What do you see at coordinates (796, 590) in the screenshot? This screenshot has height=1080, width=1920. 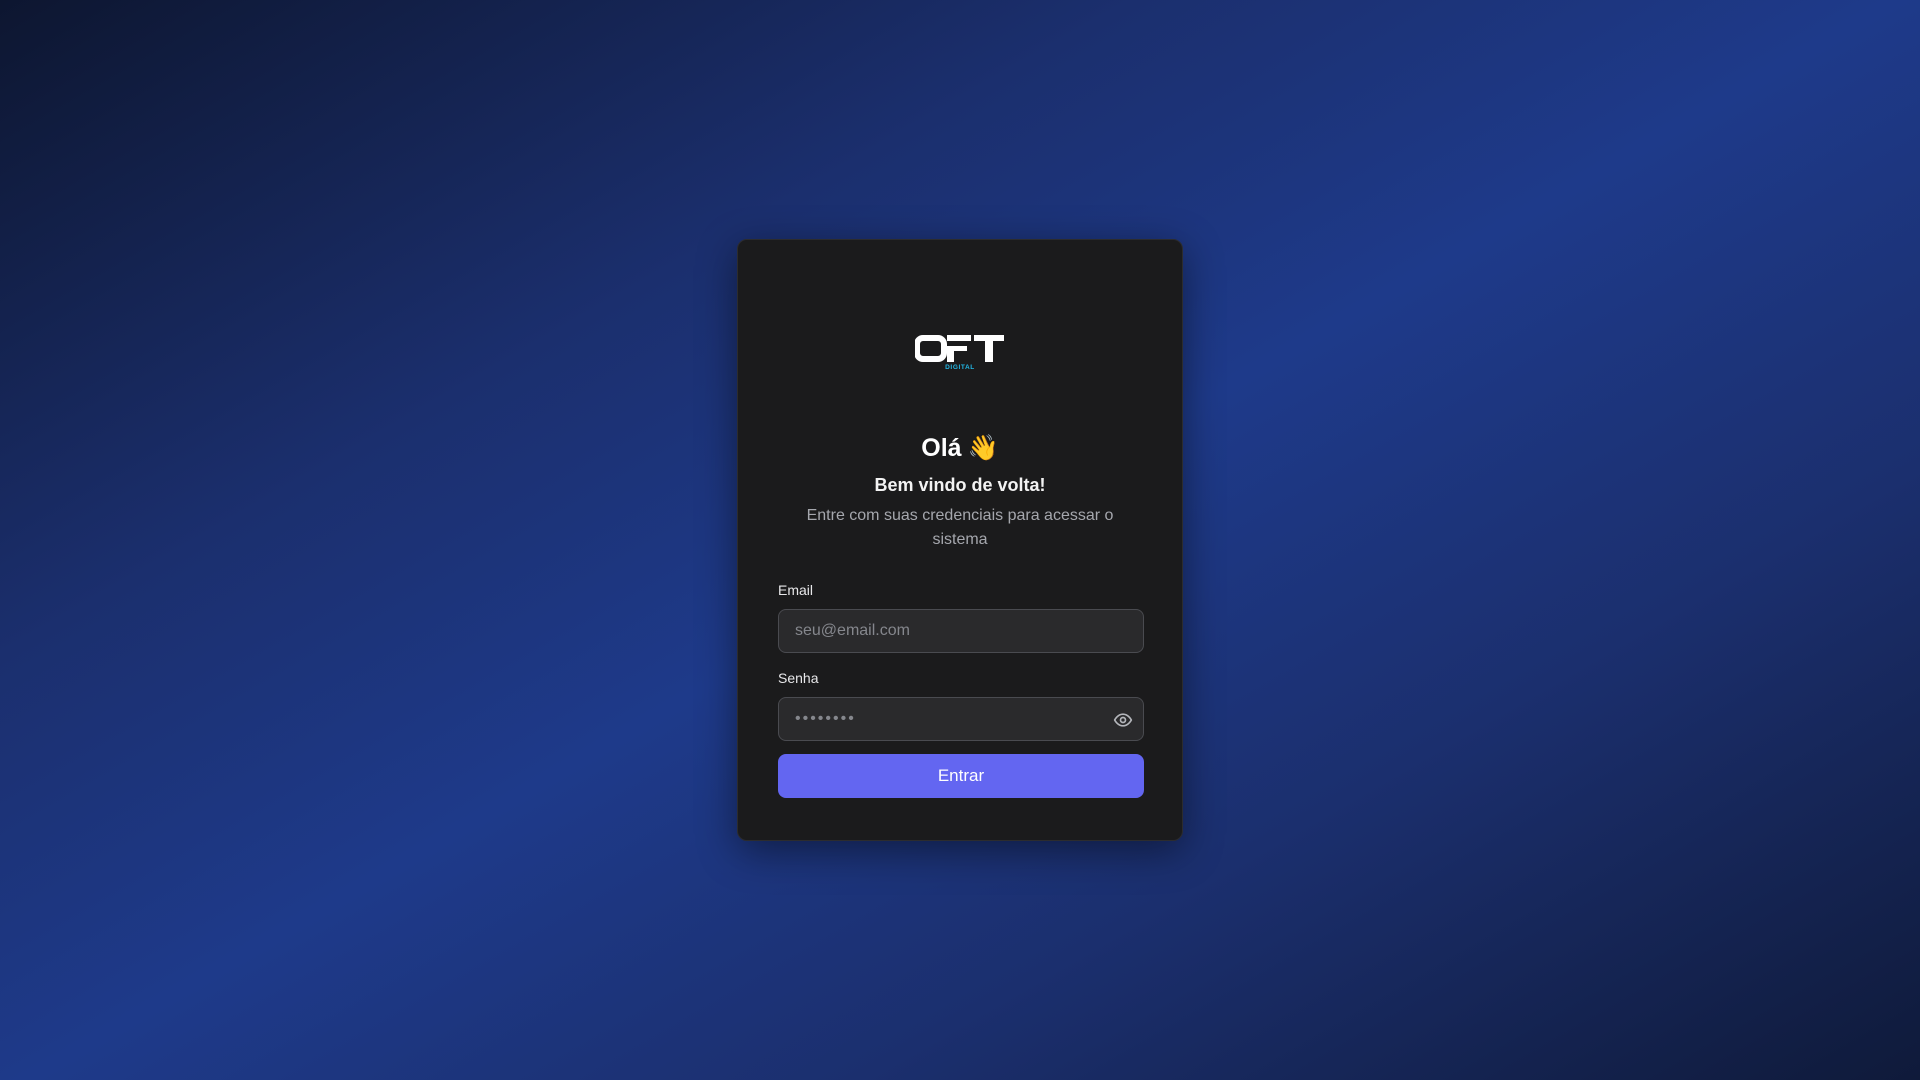 I see `email-label: Email` at bounding box center [796, 590].